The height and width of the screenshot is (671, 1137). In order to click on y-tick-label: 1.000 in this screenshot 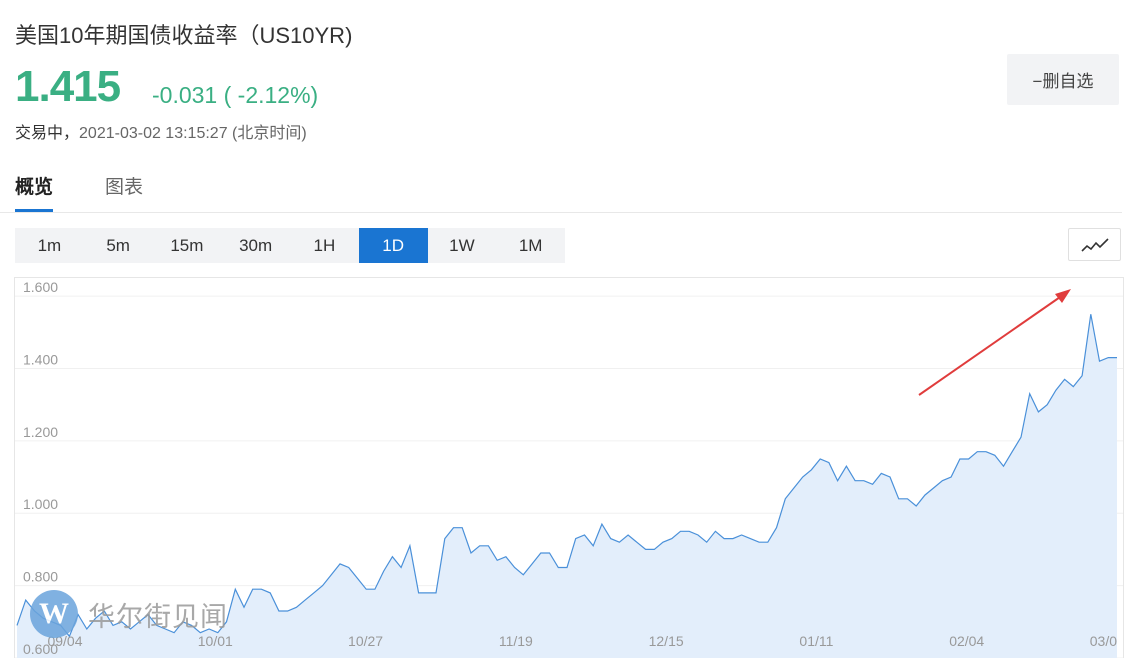, I will do `click(40, 504)`.